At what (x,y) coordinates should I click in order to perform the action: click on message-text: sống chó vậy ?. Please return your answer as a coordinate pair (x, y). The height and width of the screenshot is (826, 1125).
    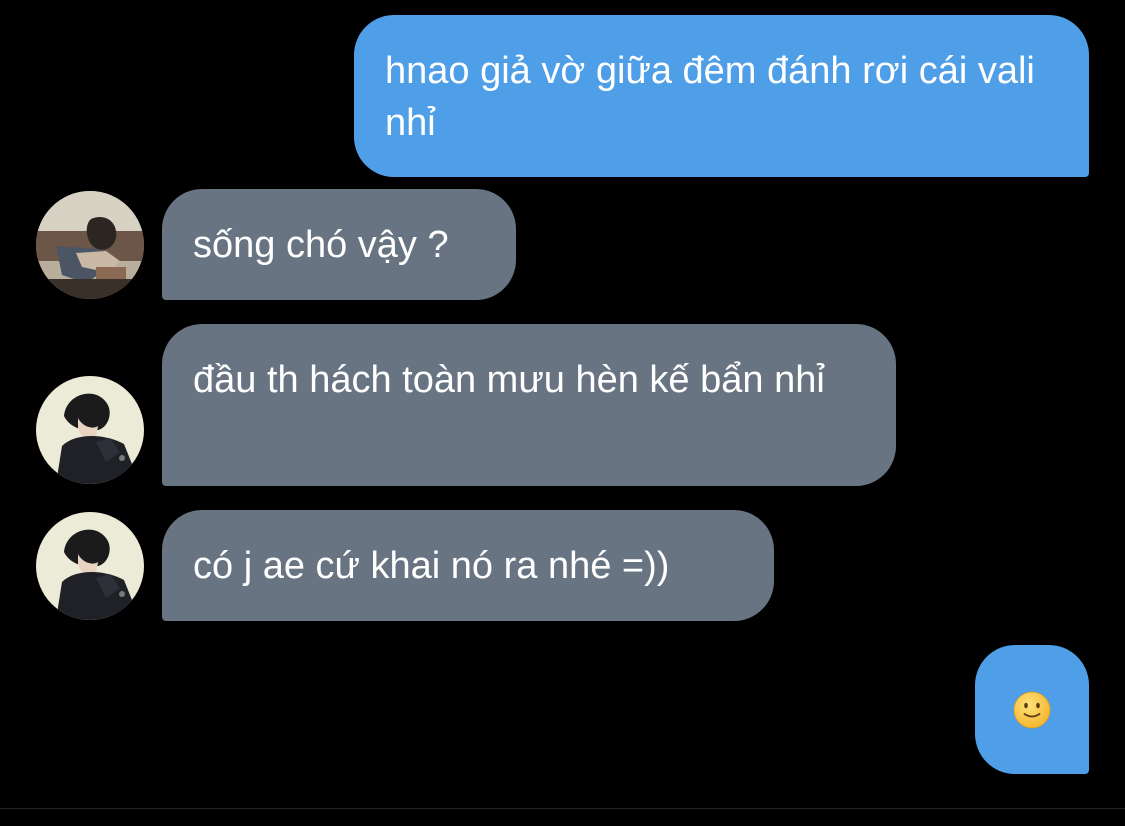
    Looking at the image, I should click on (321, 245).